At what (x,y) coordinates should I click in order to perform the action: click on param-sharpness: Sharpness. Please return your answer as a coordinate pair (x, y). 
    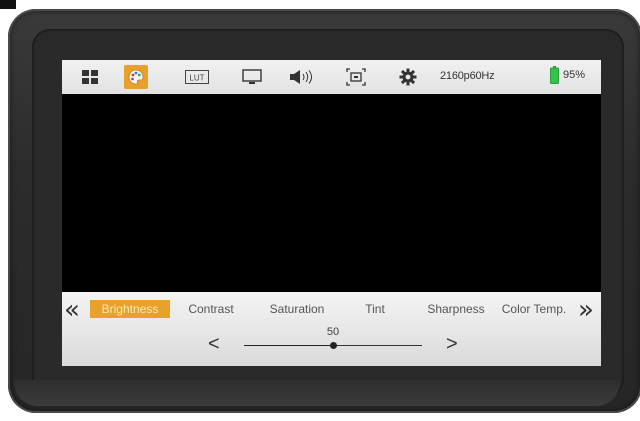
    Looking at the image, I should click on (456, 309).